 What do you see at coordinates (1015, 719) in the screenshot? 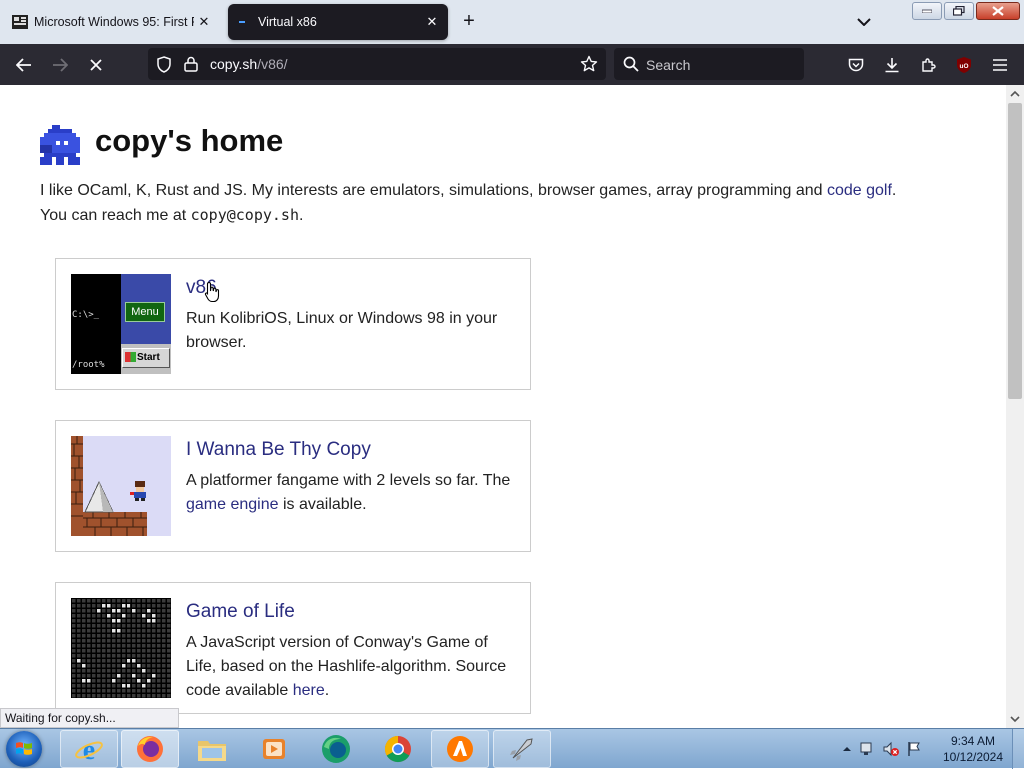
I see `scroll-down-icon` at bounding box center [1015, 719].